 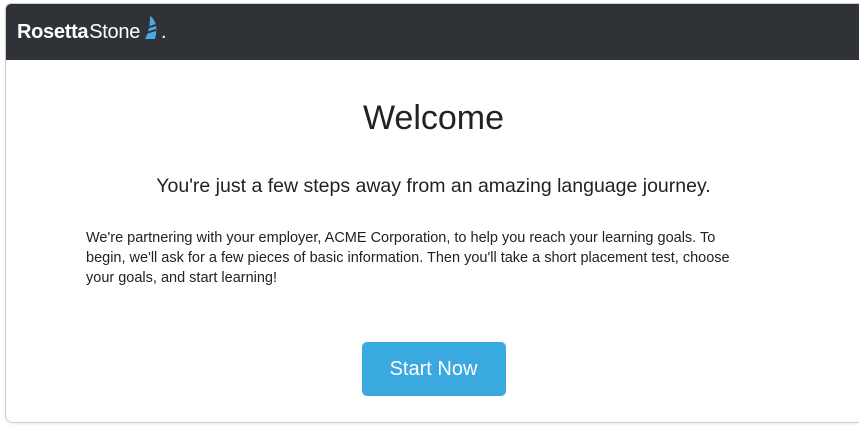 What do you see at coordinates (433, 118) in the screenshot?
I see `page-title: Welcome` at bounding box center [433, 118].